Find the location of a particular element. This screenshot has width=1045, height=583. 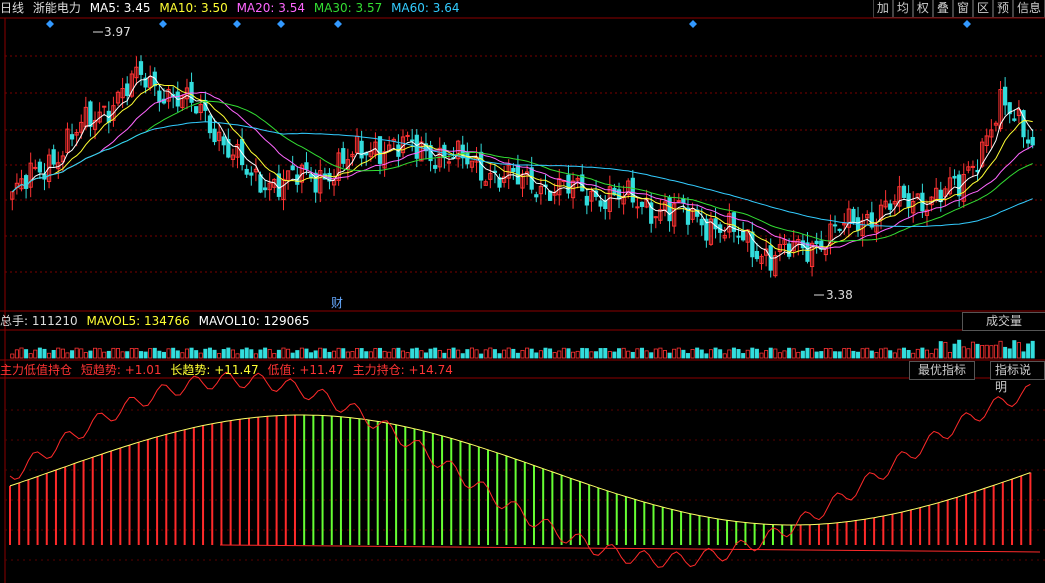

best-indicator-button: 最优指标 is located at coordinates (942, 370).